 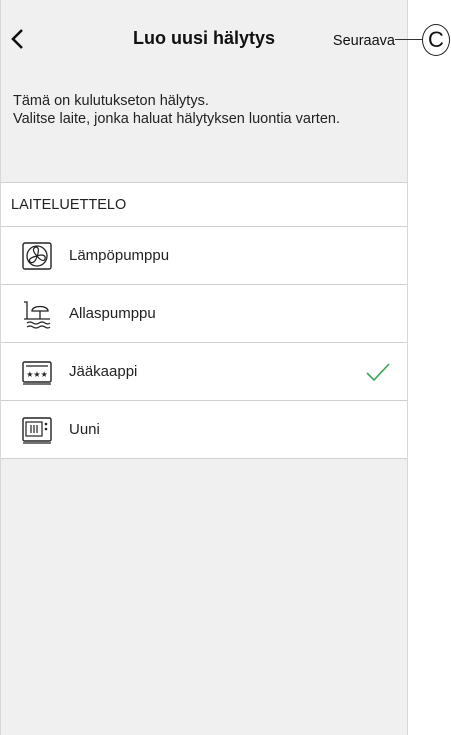 I want to click on list-item-label: Allaspumppu, so click(x=112, y=313).